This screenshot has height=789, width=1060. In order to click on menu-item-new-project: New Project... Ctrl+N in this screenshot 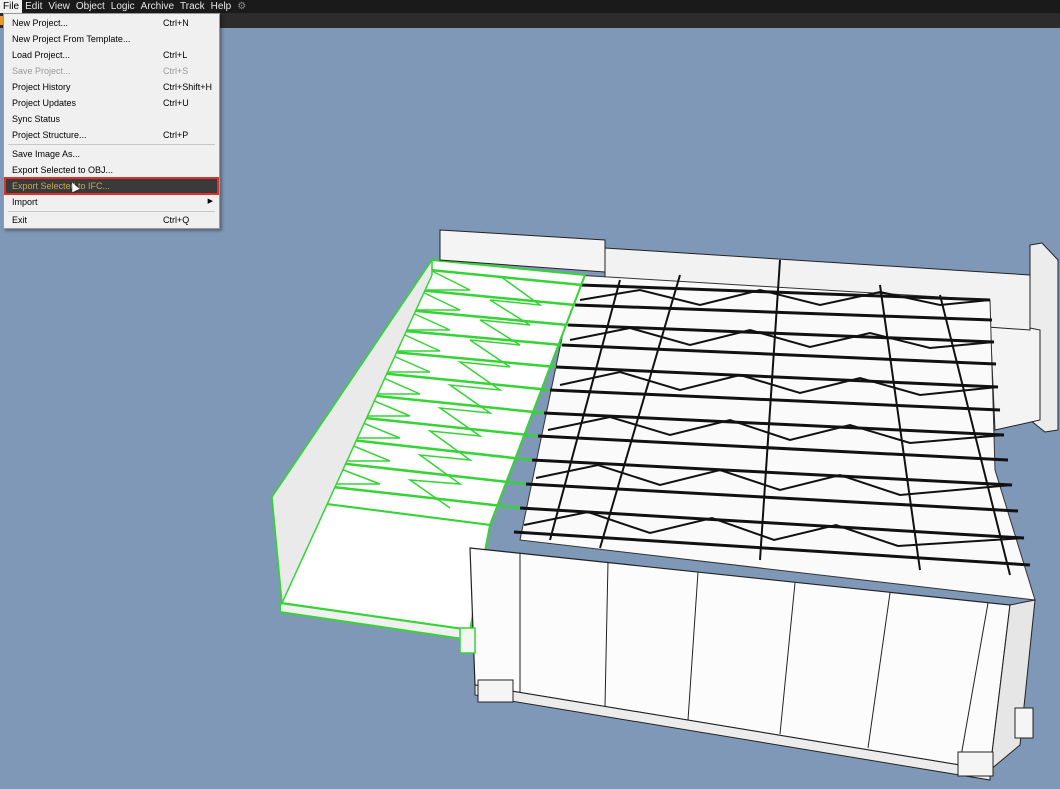, I will do `click(111, 23)`.